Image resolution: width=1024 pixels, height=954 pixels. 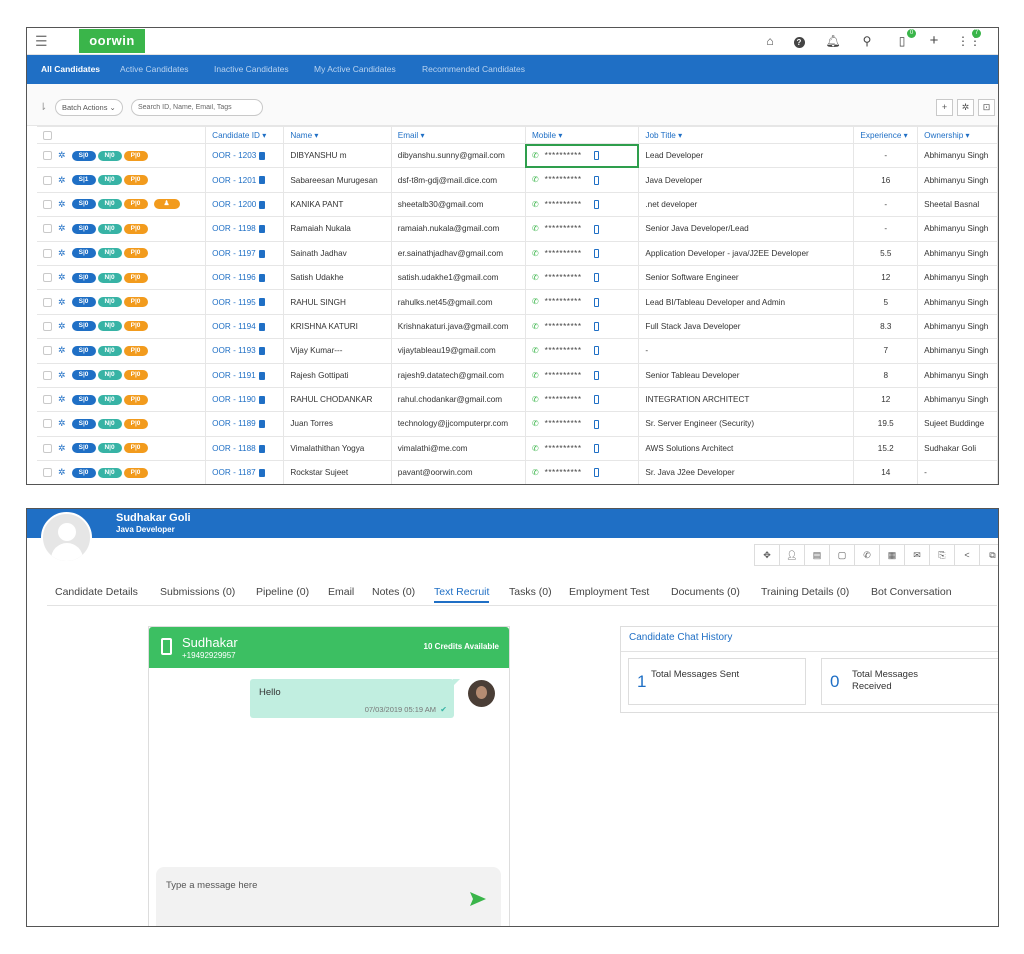 What do you see at coordinates (245, 180) in the screenshot?
I see `candidate-id-cell: OOR - 1201` at bounding box center [245, 180].